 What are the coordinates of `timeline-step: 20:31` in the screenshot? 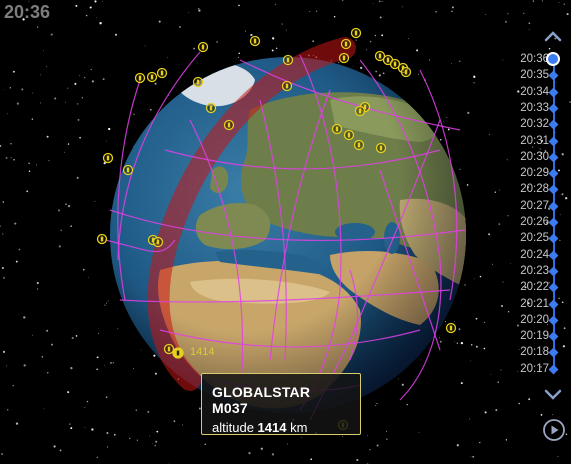 It's located at (536, 141).